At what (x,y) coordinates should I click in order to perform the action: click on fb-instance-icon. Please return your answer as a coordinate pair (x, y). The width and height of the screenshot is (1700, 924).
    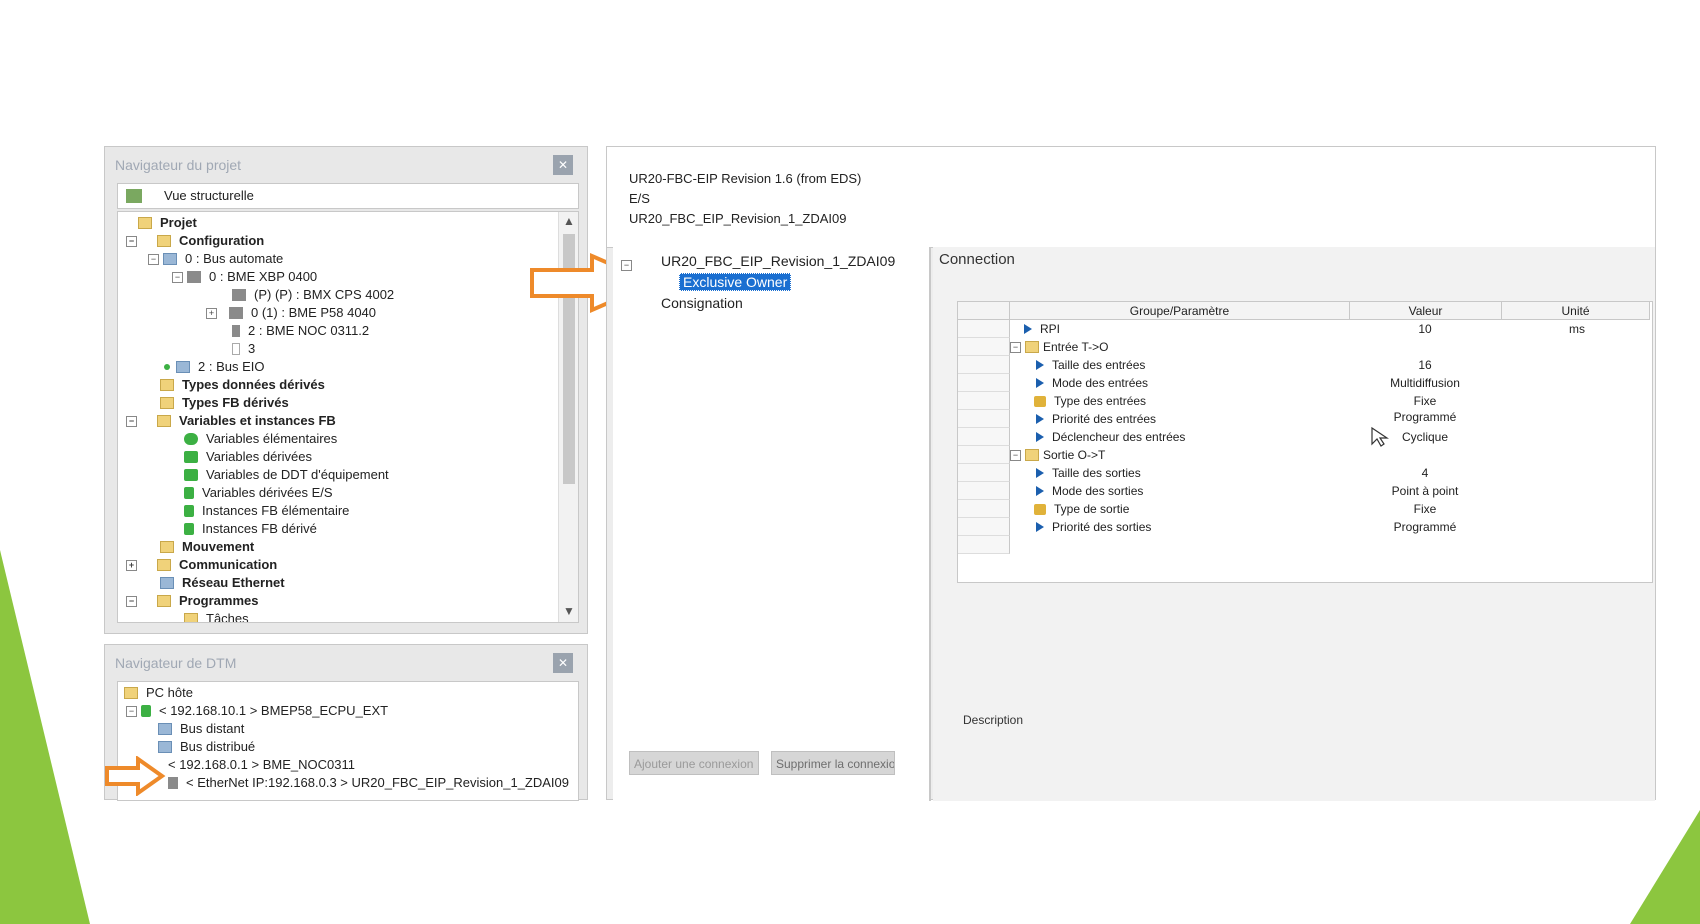
    Looking at the image, I should click on (189, 511).